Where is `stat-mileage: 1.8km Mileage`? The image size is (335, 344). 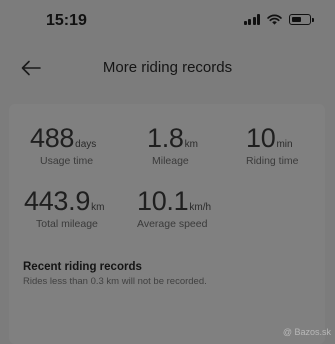
stat-mileage: 1.8km Mileage is located at coordinates (172, 145).